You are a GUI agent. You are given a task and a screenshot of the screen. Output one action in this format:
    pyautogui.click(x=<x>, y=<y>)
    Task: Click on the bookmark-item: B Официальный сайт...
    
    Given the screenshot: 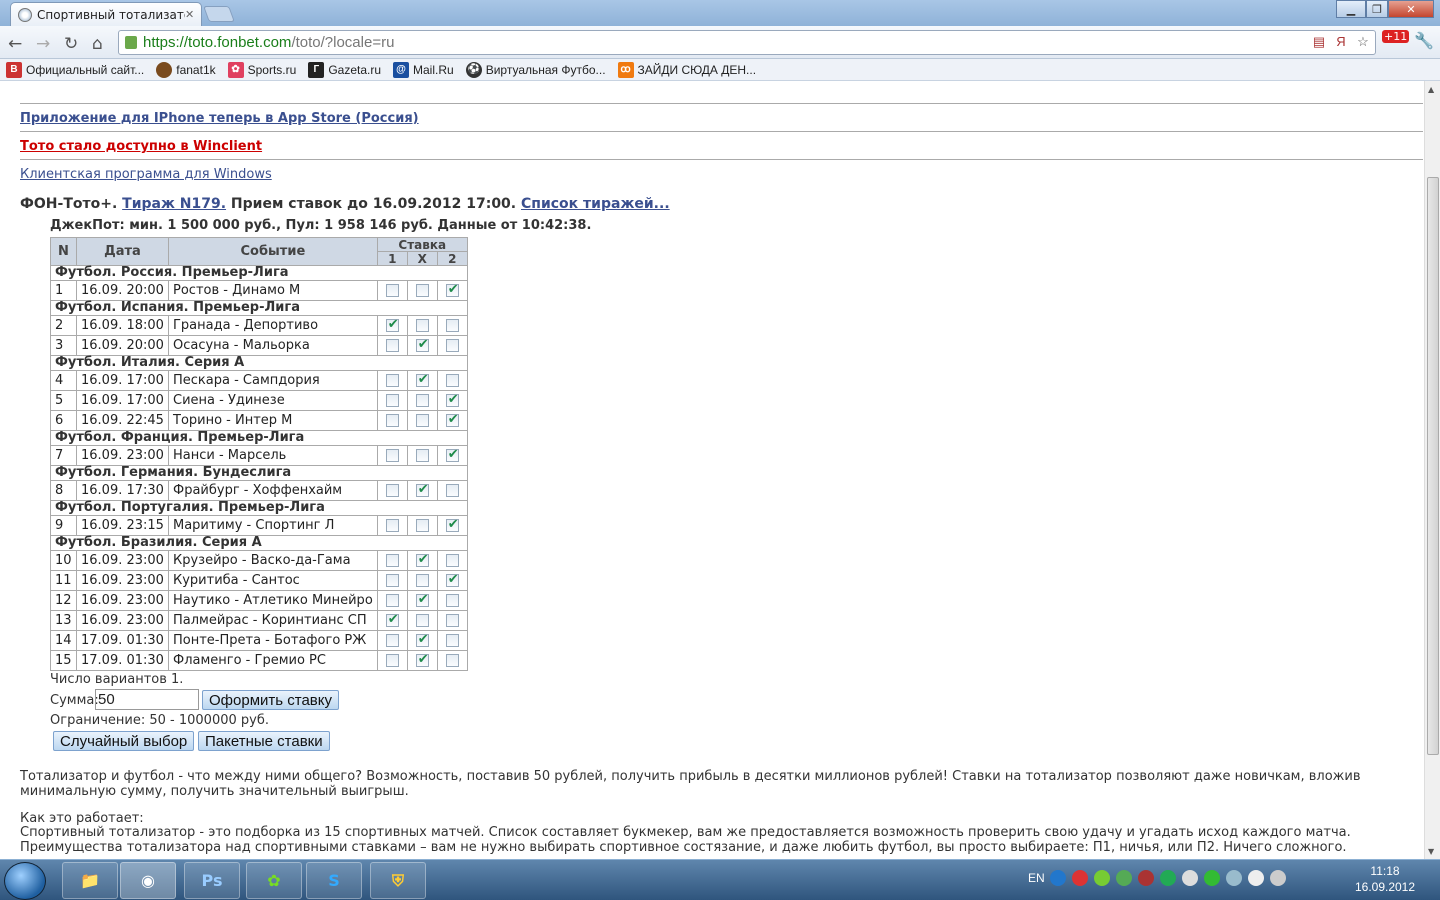 What is the action you would take?
    pyautogui.click(x=75, y=69)
    